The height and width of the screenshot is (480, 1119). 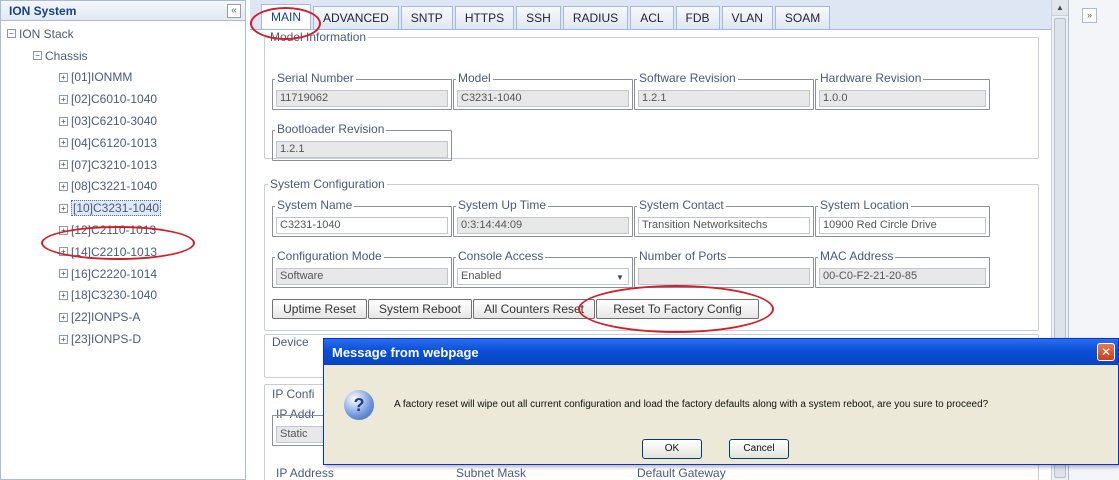 I want to click on uptime-reset-button: Uptime Reset, so click(x=319, y=309).